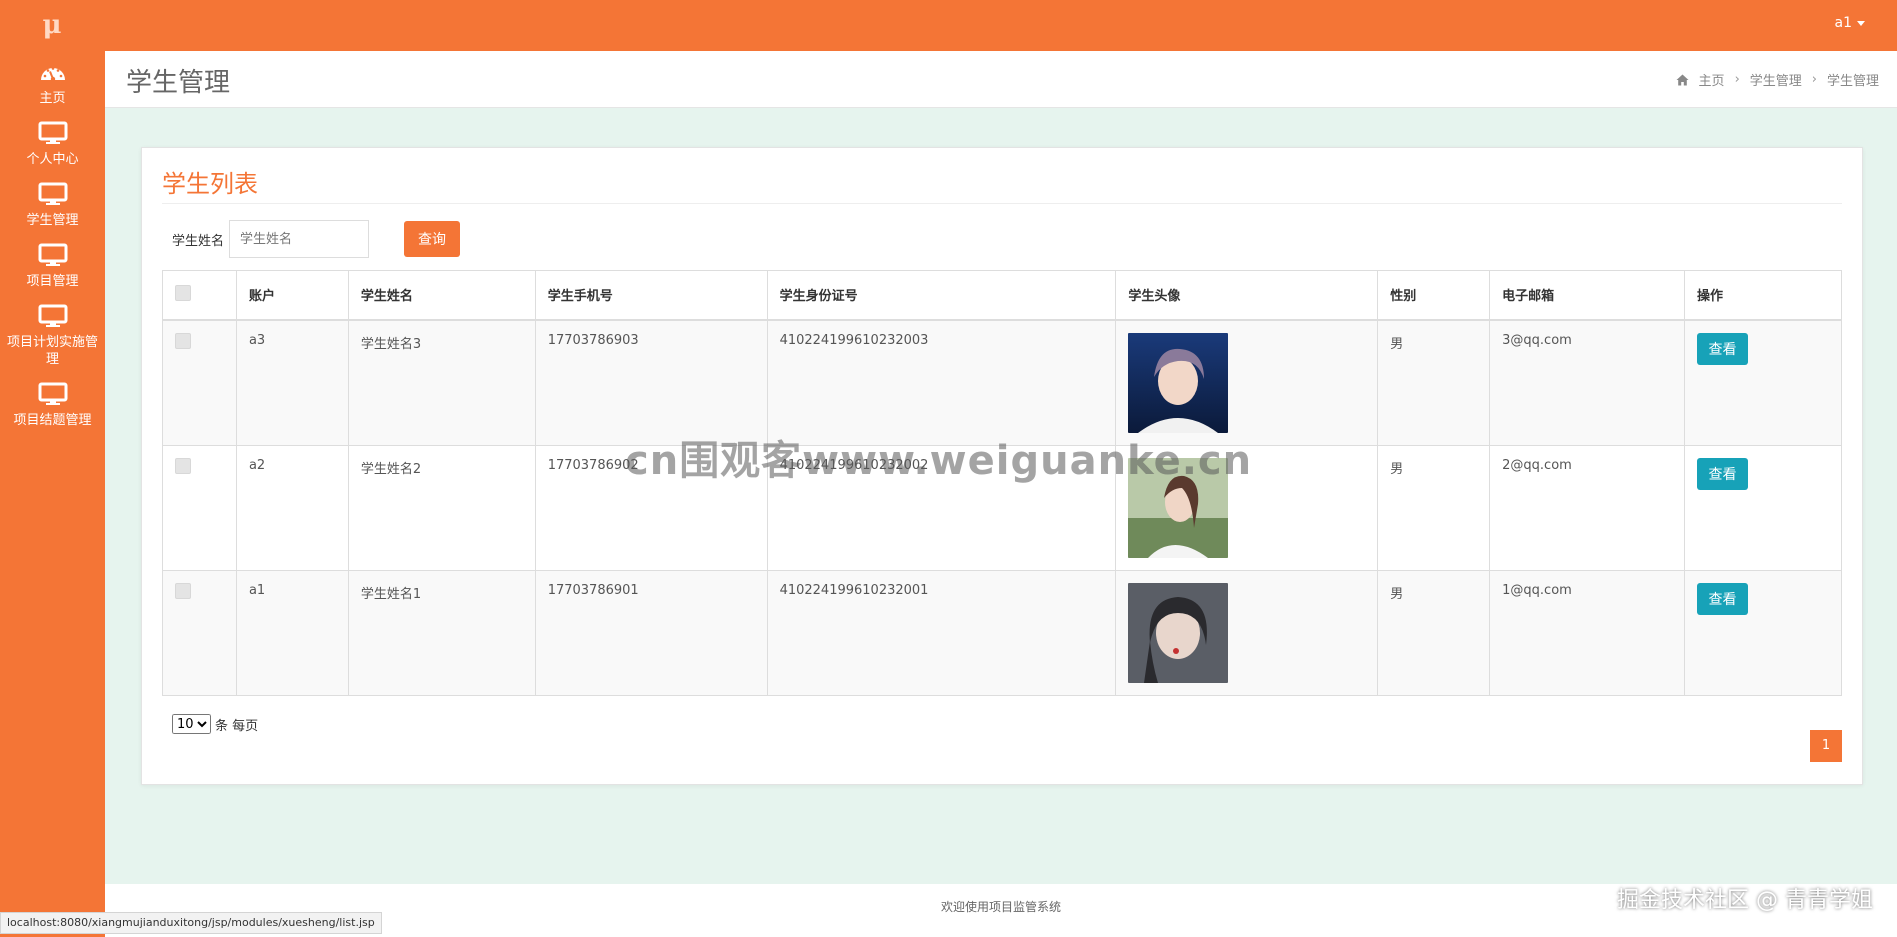 This screenshot has height=937, width=1897. Describe the element at coordinates (52, 281) in the screenshot. I see `sidebar-item-label: 项目管理` at that location.